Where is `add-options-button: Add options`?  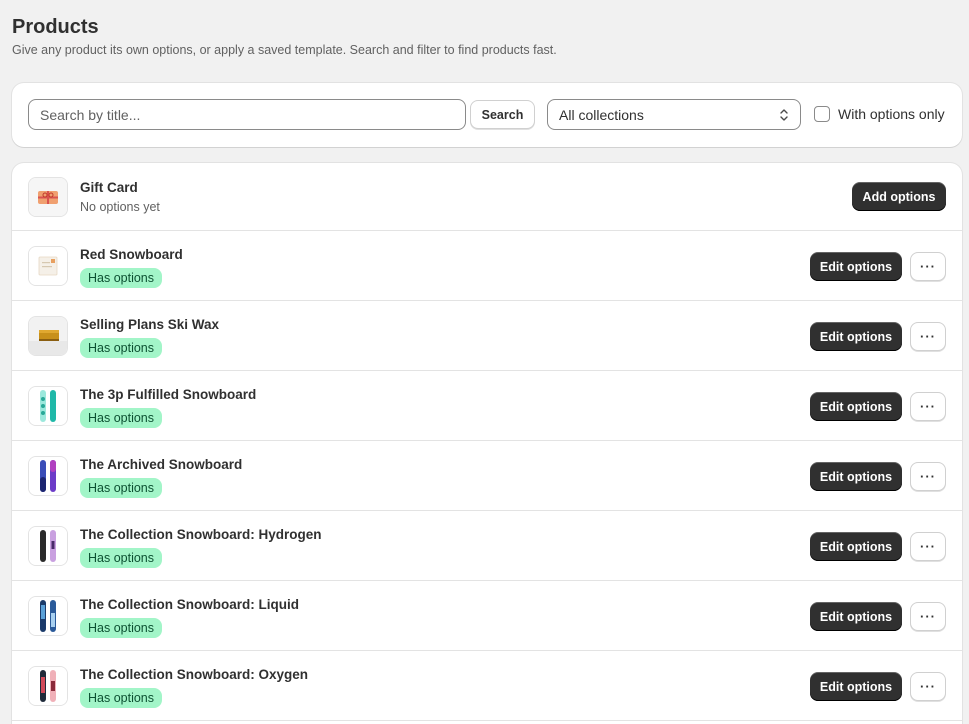 add-options-button: Add options is located at coordinates (899, 196).